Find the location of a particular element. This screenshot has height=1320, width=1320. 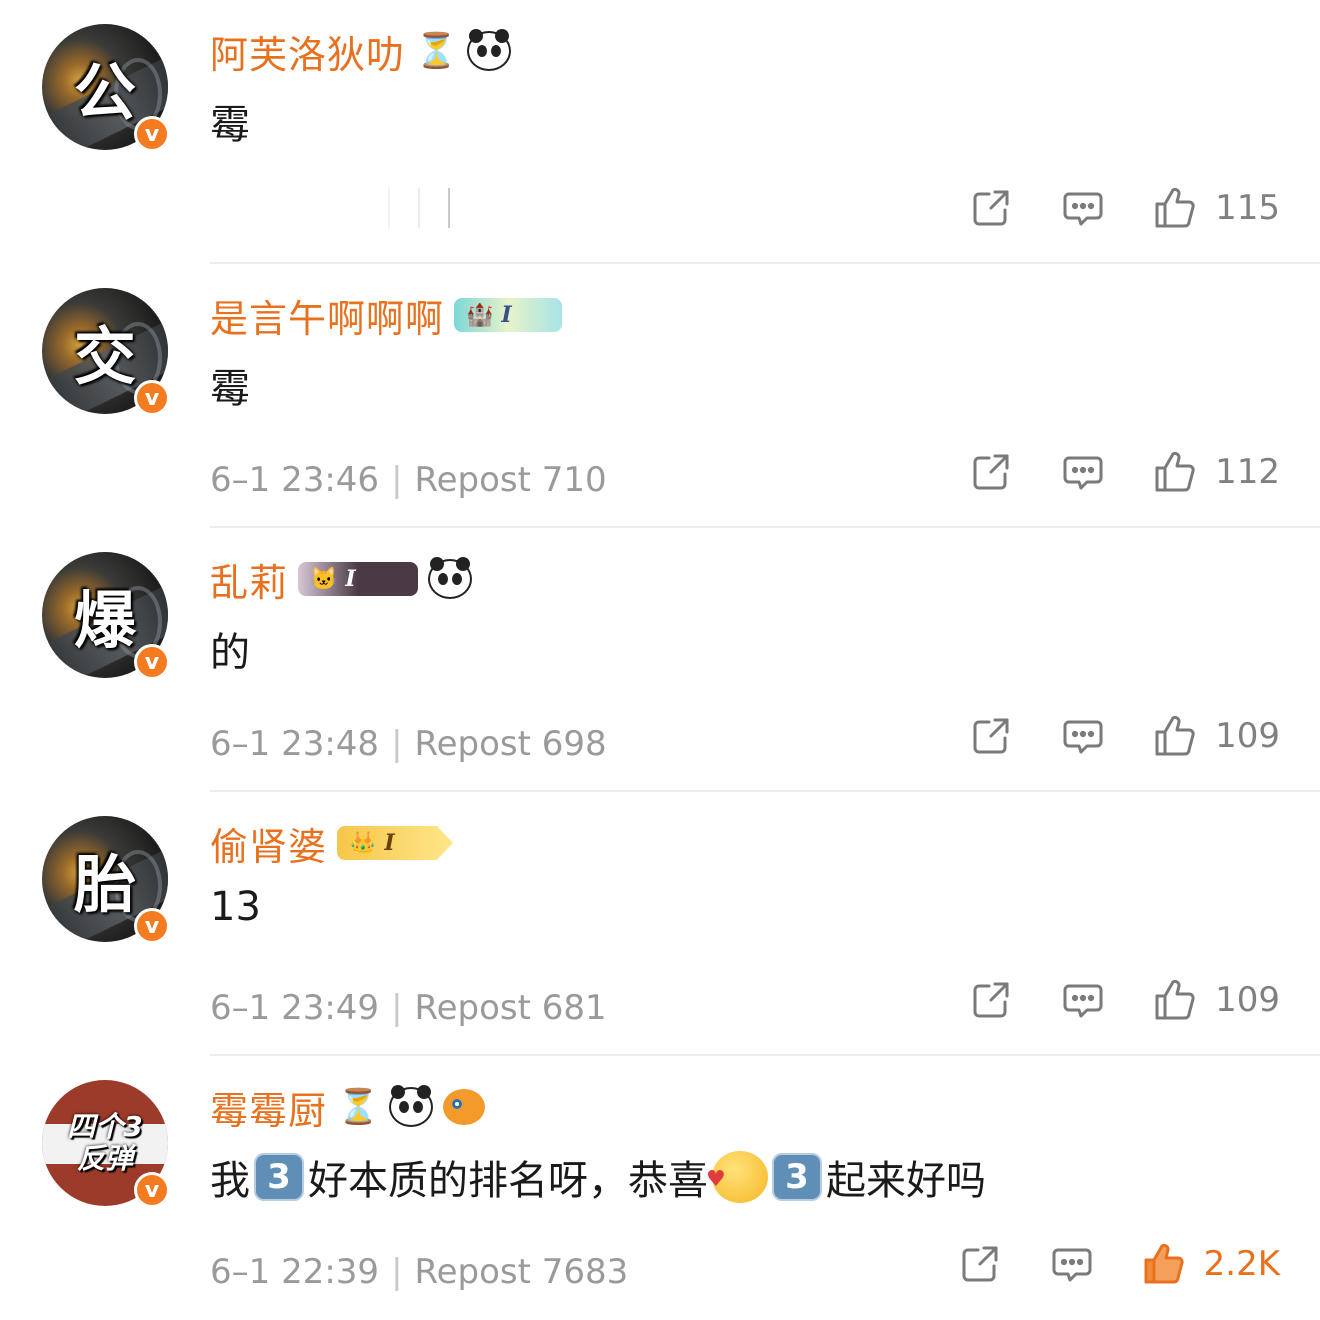

like-button: 112 is located at coordinates (1216, 472).